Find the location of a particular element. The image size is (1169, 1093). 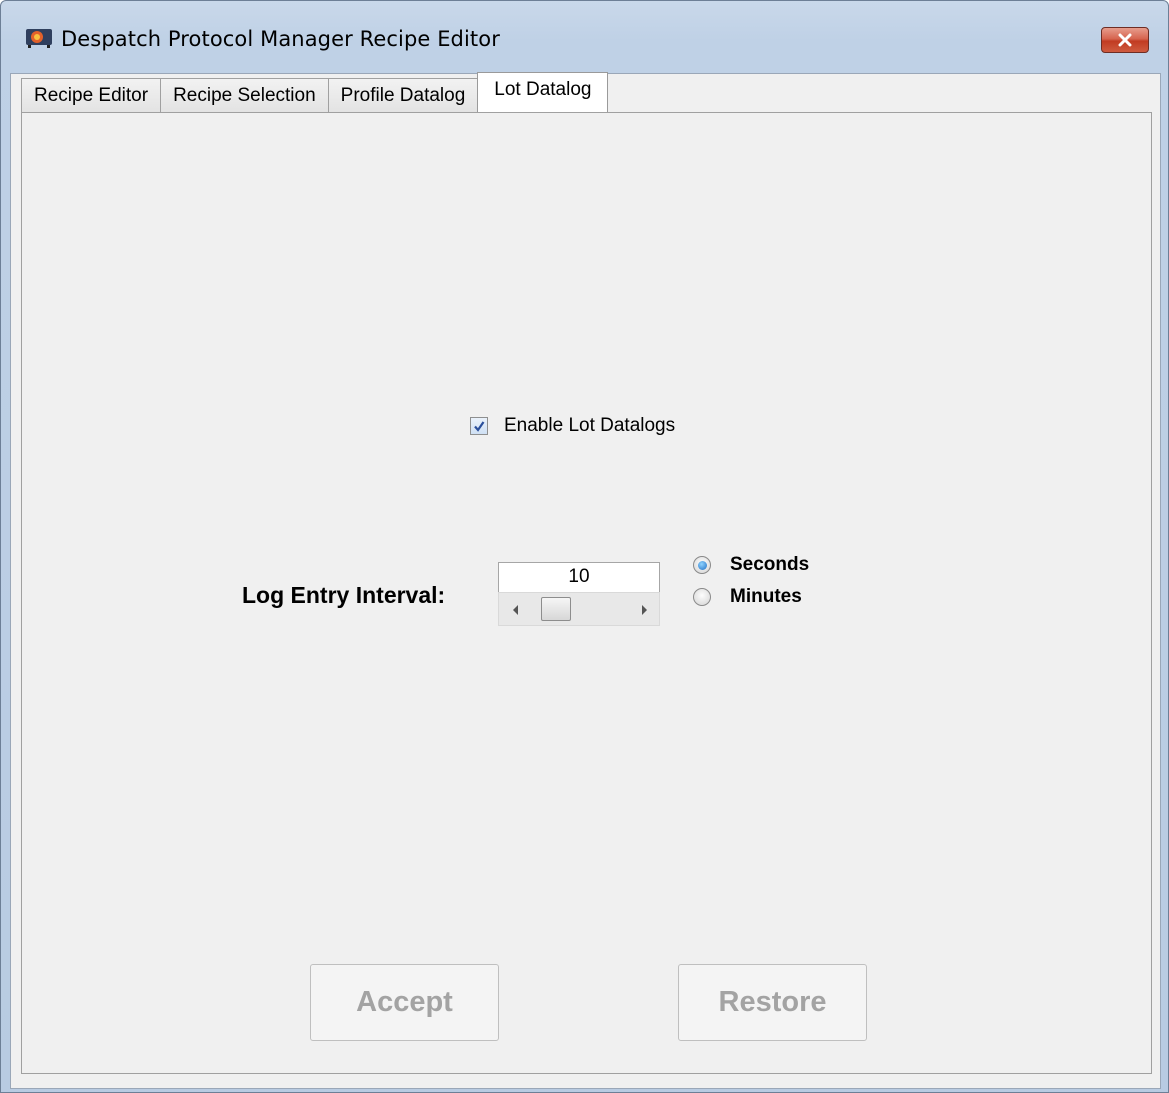

minutes-label: Minutes is located at coordinates (766, 596).